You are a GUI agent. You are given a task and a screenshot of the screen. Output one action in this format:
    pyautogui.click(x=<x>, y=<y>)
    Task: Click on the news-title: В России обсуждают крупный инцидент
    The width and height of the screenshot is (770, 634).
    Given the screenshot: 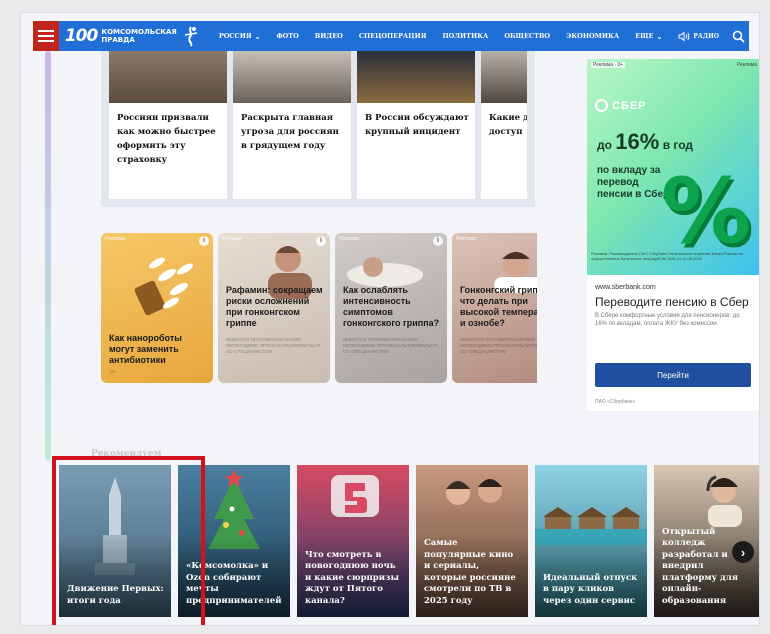 What is the action you would take?
    pyautogui.click(x=417, y=125)
    